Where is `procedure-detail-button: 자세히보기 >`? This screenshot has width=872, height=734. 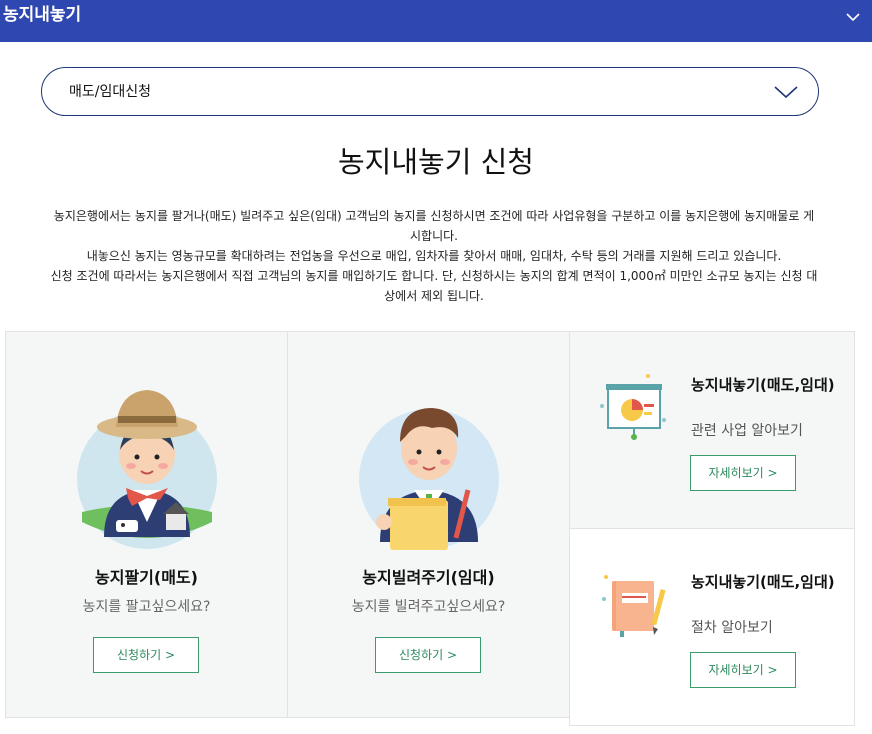 procedure-detail-button: 자세히보기 > is located at coordinates (743, 670).